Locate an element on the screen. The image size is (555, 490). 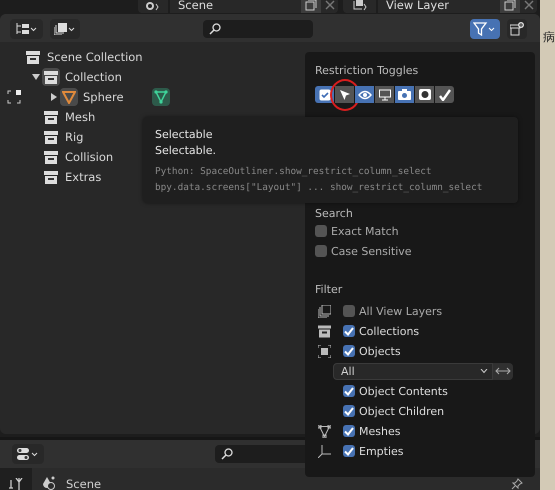
context-label: Scene is located at coordinates (84, 484).